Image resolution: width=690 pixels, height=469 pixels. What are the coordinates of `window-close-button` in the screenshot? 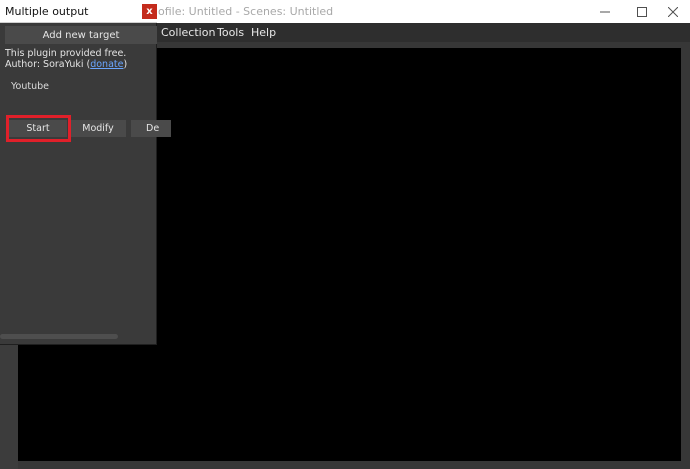 It's located at (673, 11).